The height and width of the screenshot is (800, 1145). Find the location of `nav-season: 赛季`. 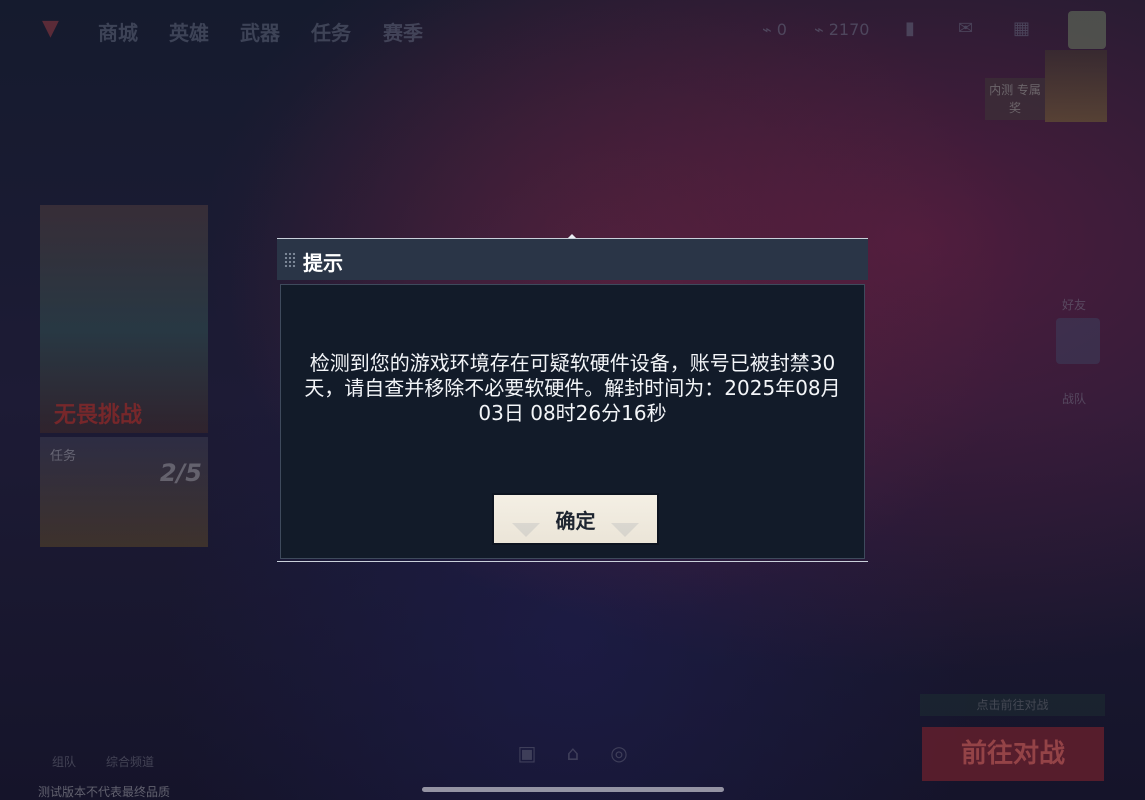

nav-season: 赛季 is located at coordinates (403, 31).